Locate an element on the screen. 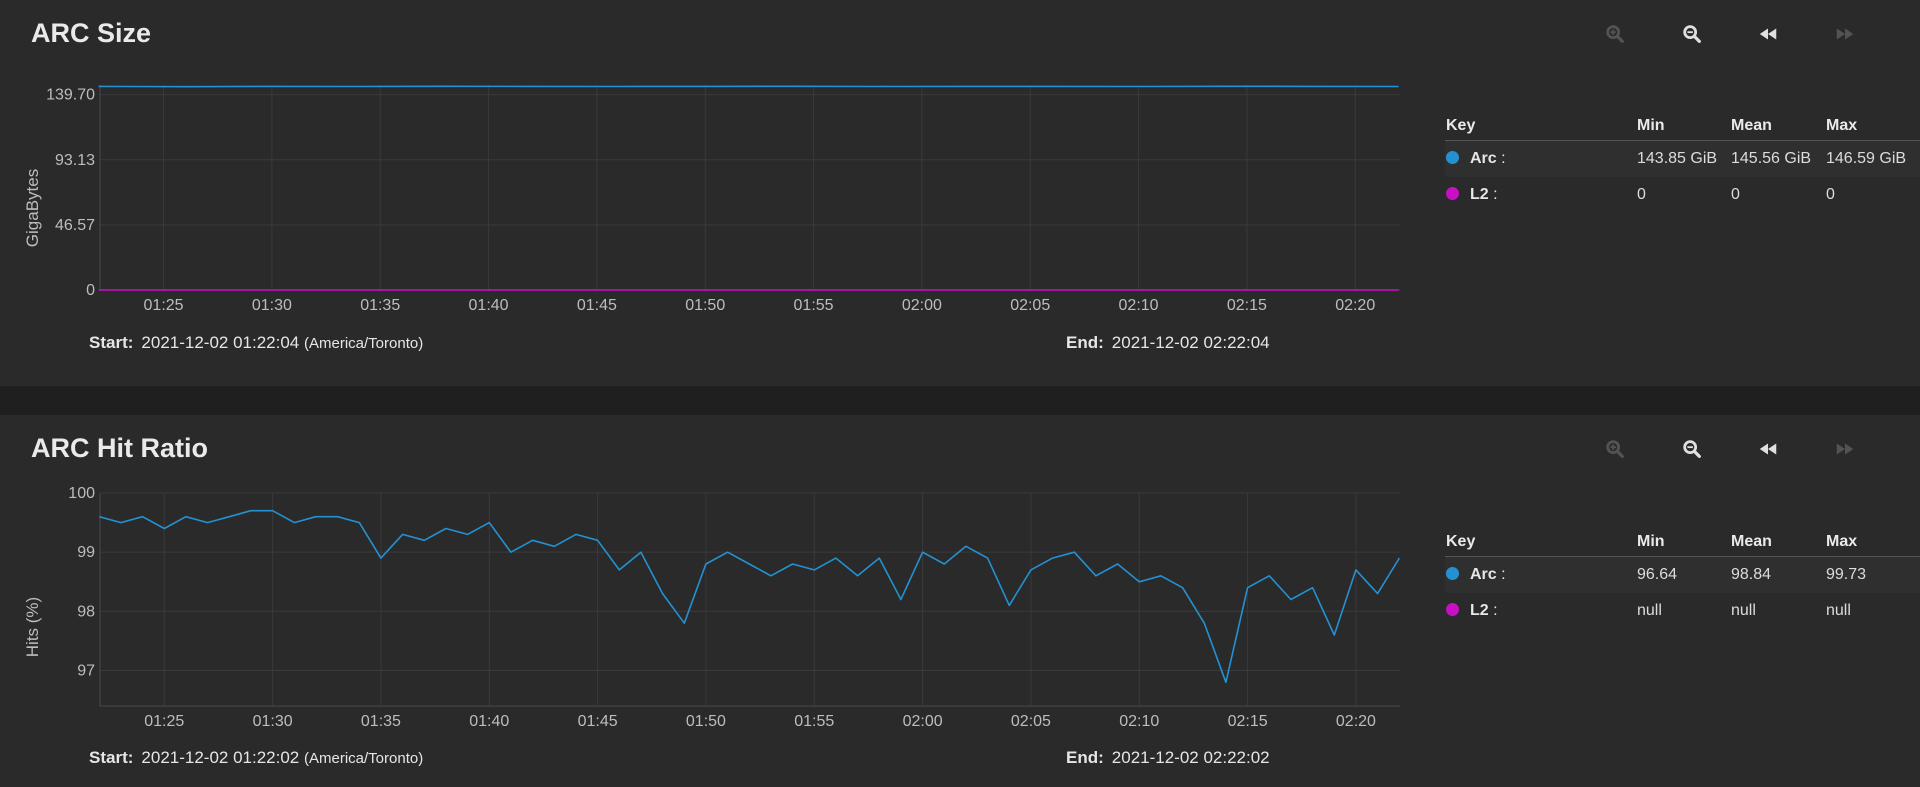 The image size is (1920, 787). legend-mean-value: 145.56 GiB is located at coordinates (1771, 158).